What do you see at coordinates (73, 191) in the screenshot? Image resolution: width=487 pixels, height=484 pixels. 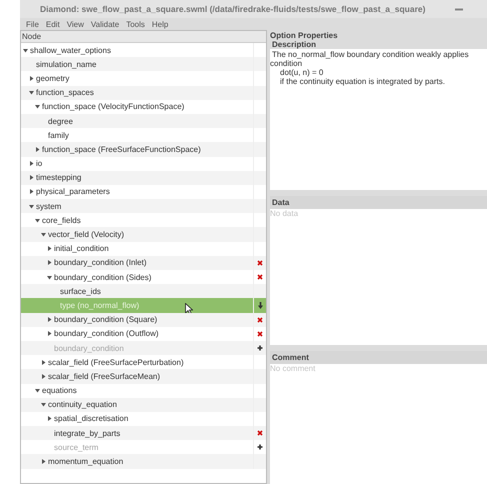 I see `node-label: physical_parameters` at bounding box center [73, 191].